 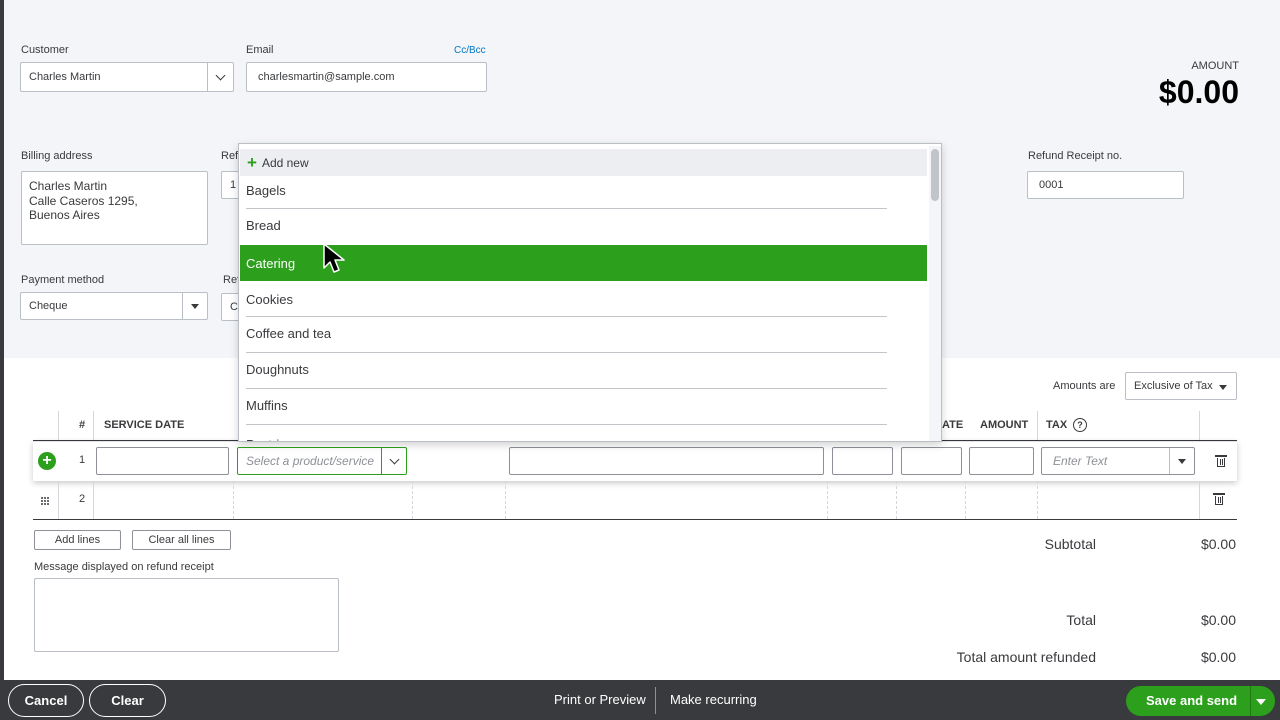 What do you see at coordinates (162, 461) in the screenshot?
I see `service-date-input` at bounding box center [162, 461].